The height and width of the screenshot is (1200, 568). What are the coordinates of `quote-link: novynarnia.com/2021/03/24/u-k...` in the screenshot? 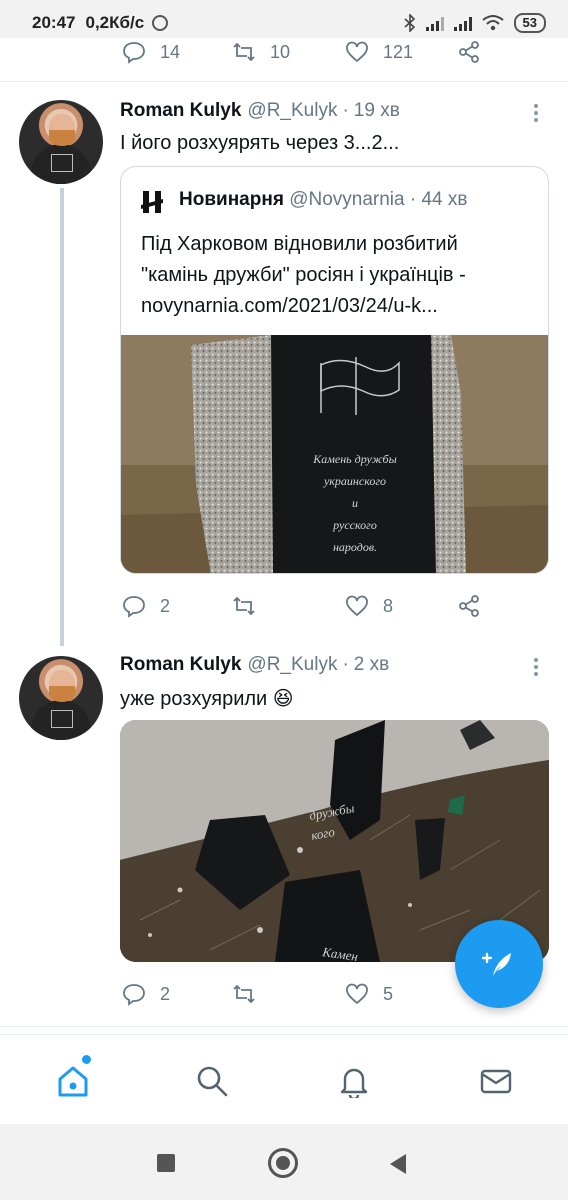 It's located at (341, 306).